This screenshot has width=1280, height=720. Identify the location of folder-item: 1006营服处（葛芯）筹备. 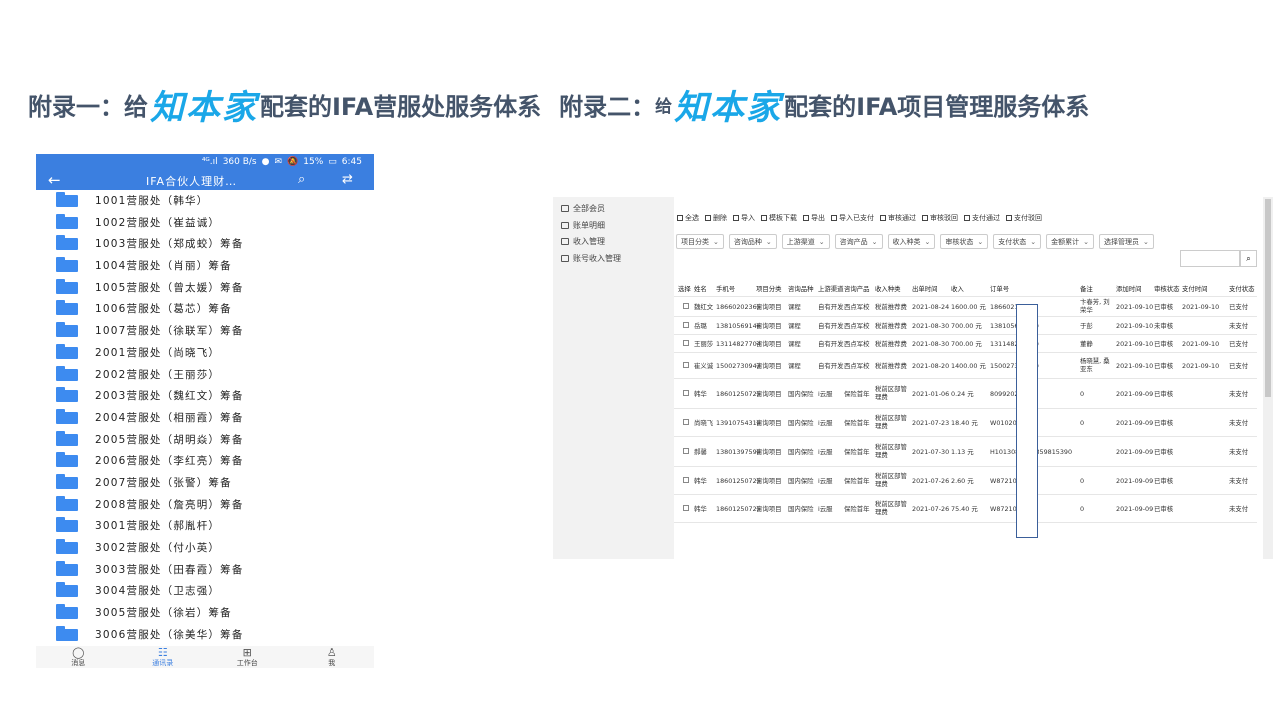
(205, 309).